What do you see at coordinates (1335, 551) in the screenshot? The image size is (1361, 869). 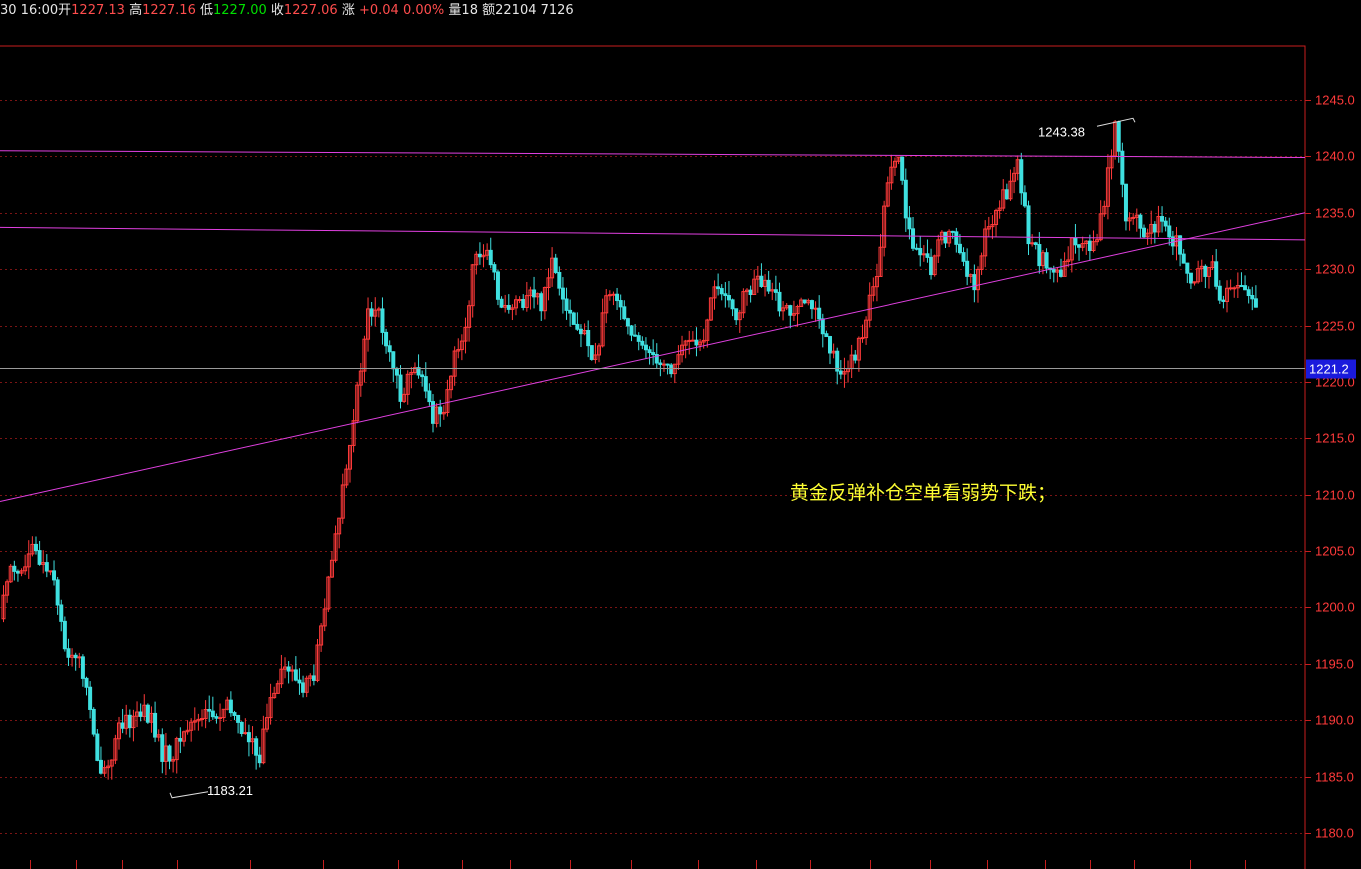 I see `y-tick-label: 1205.0` at bounding box center [1335, 551].